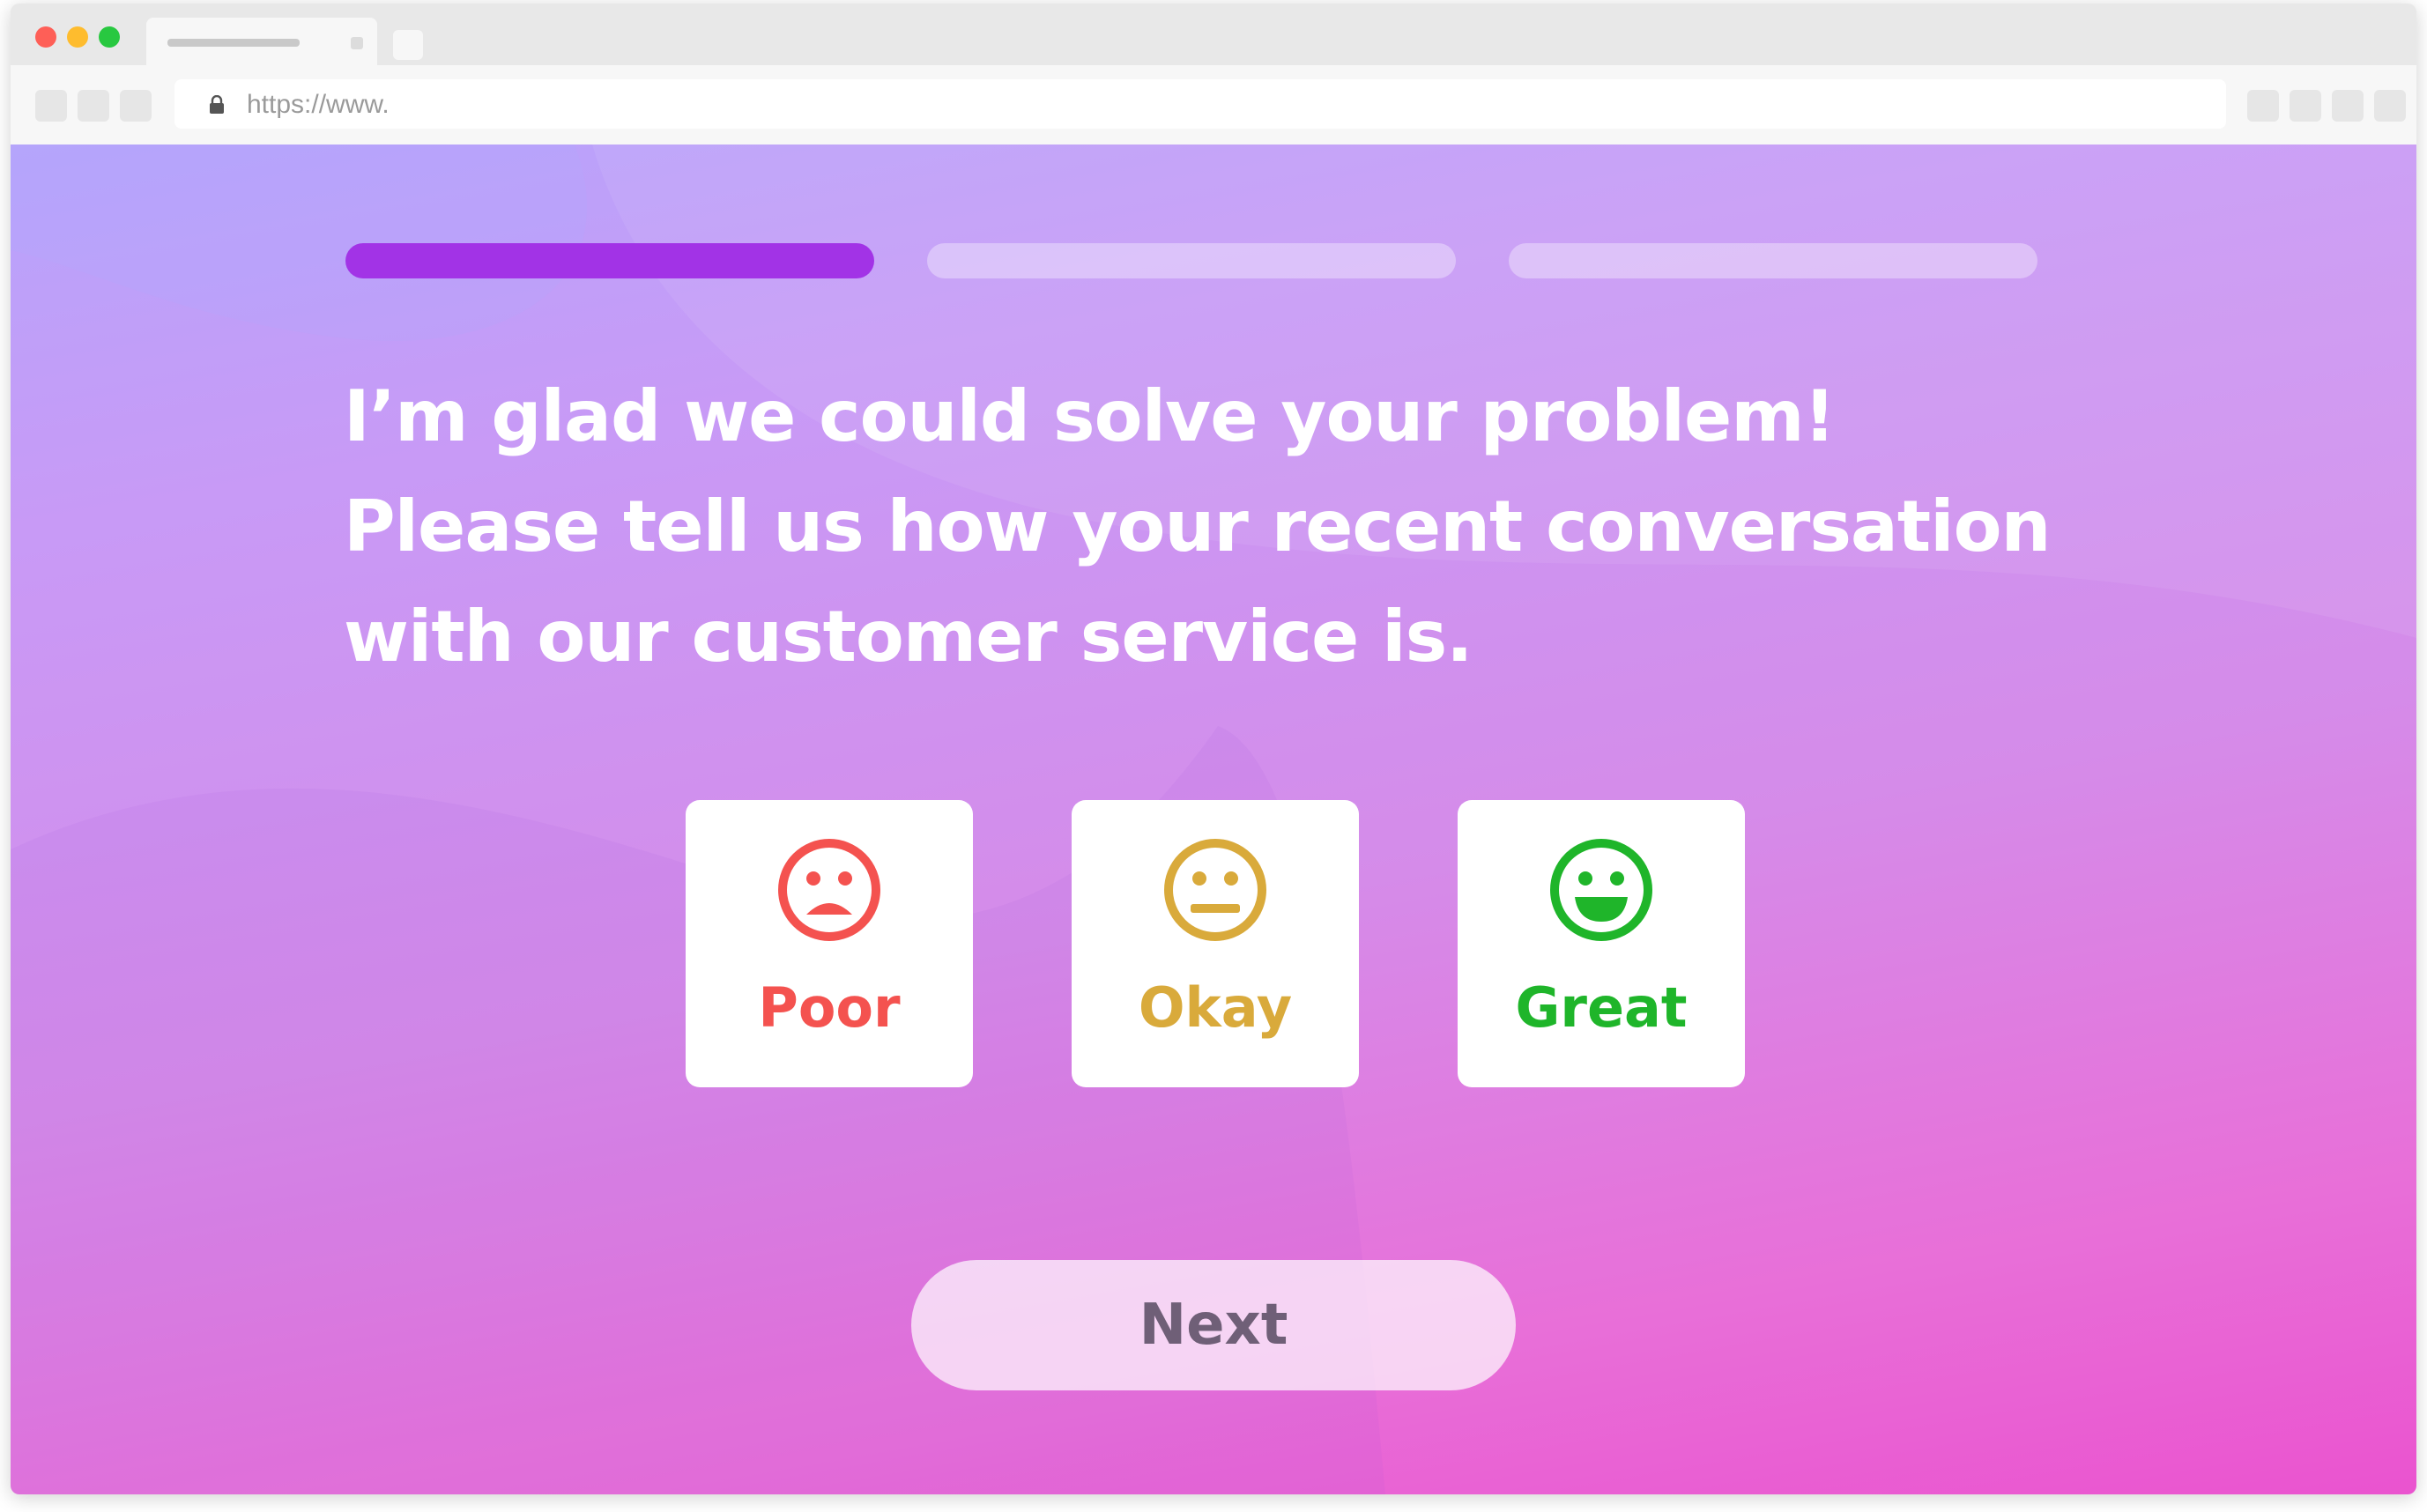 Image resolution: width=2427 pixels, height=1512 pixels. What do you see at coordinates (93, 106) in the screenshot?
I see `forward-button` at bounding box center [93, 106].